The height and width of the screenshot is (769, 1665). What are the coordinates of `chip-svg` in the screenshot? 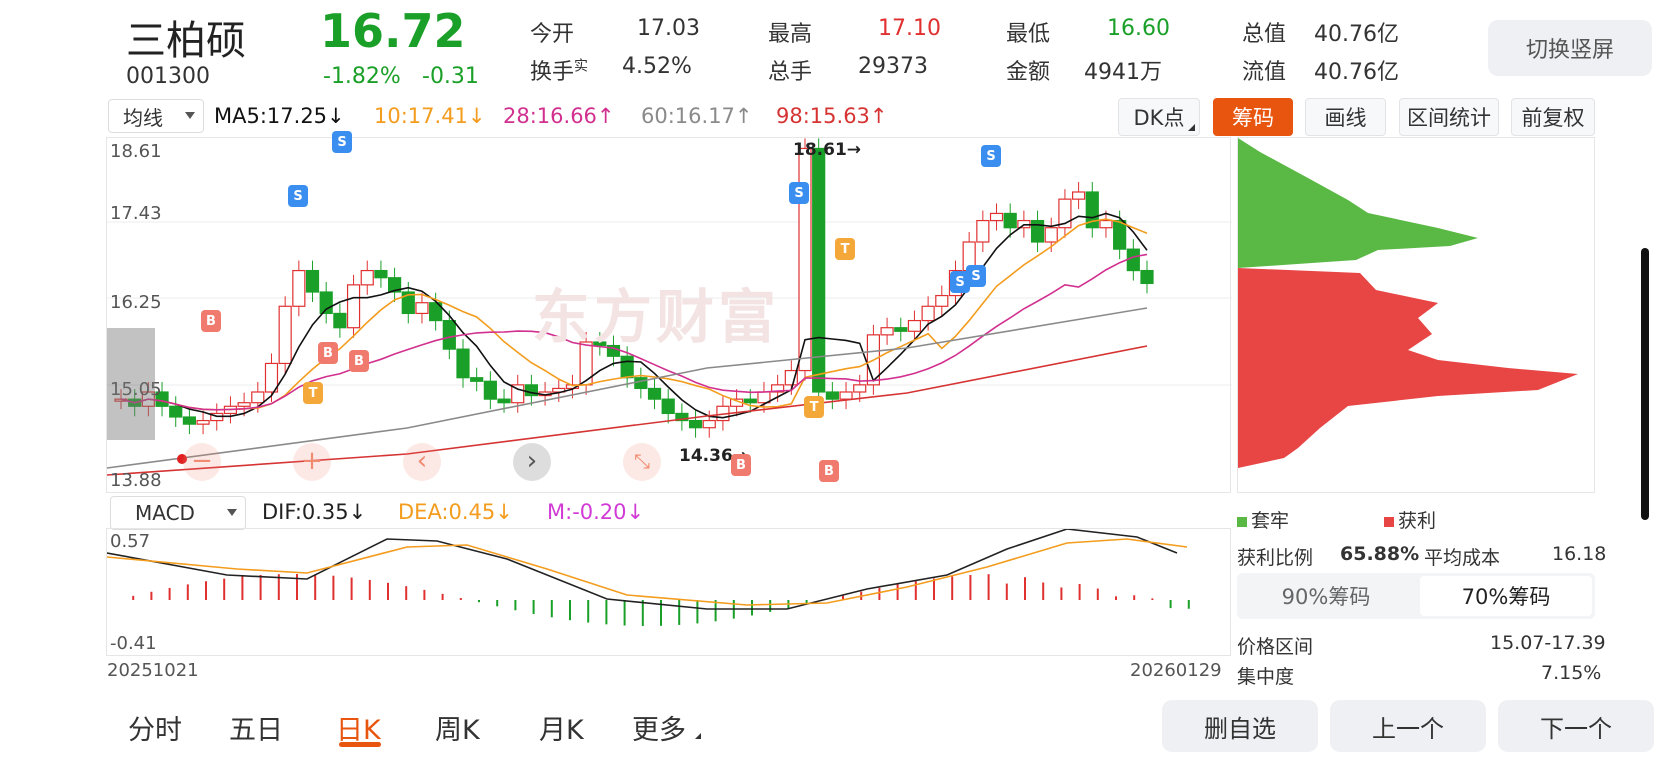 It's located at (1408, 303).